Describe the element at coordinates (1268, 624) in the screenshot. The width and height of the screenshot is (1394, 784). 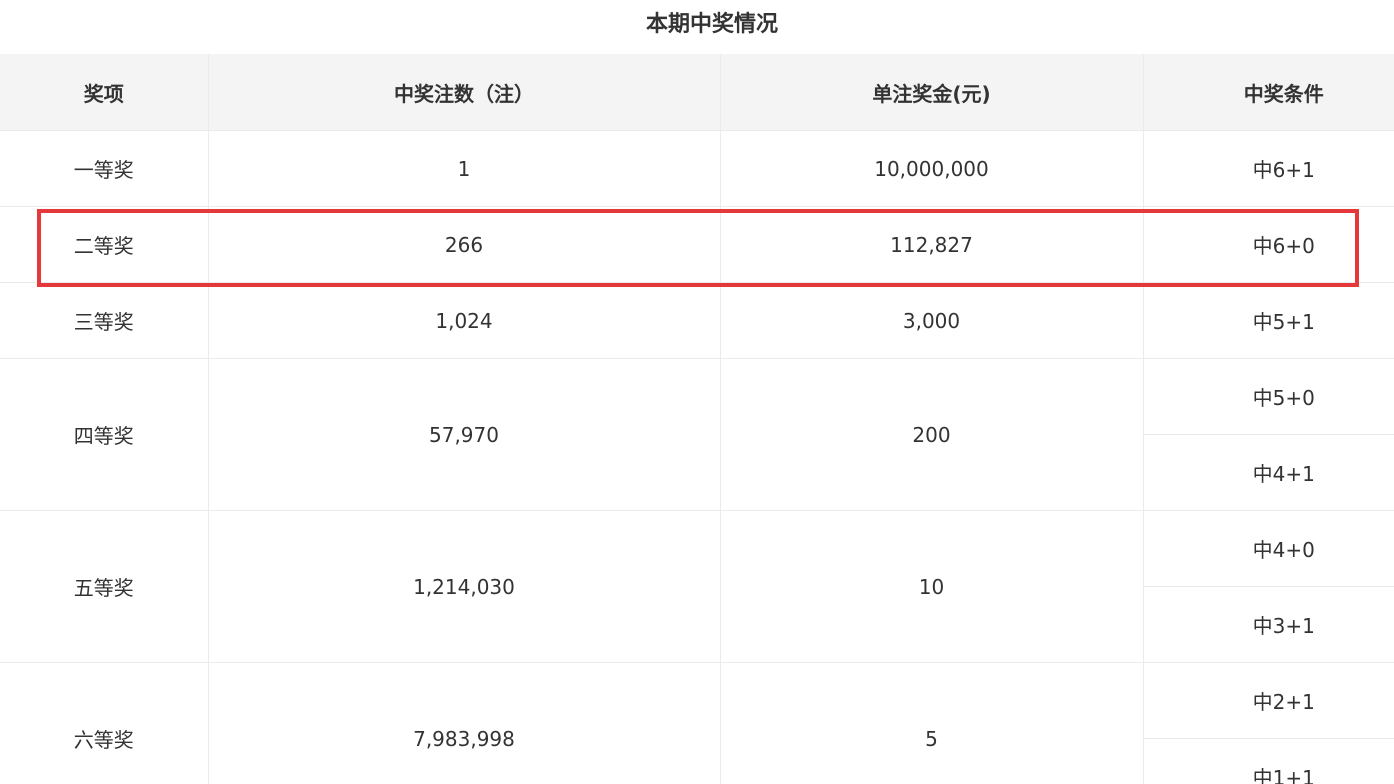
I see `condition-cell: 中3+1` at that location.